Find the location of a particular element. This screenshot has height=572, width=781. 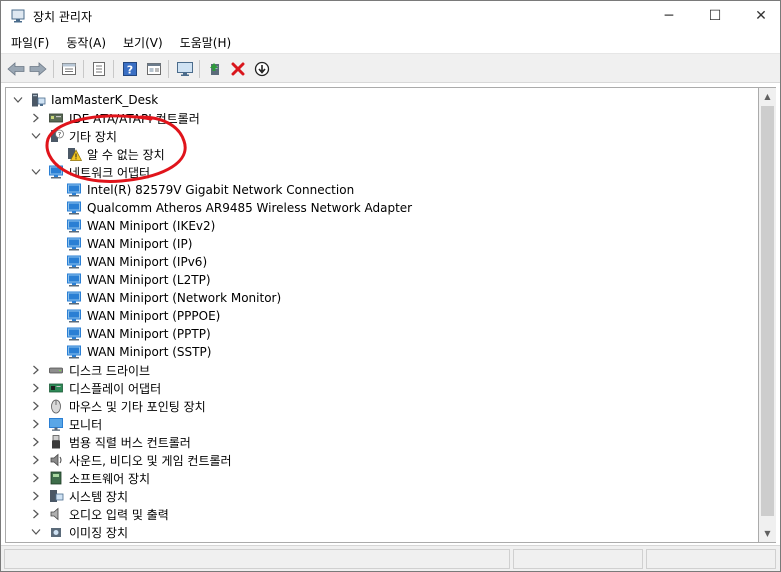

monitor-icon is located at coordinates (56, 424).